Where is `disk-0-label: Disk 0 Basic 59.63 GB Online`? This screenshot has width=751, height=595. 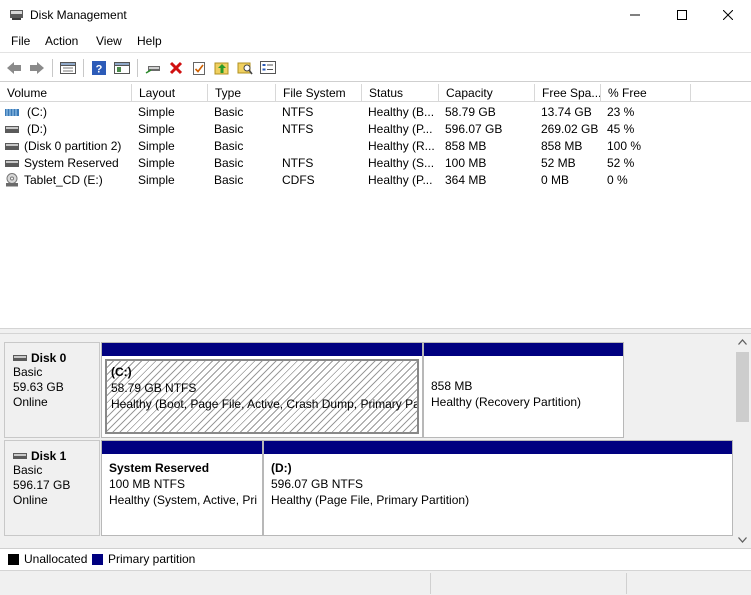 disk-0-label: Disk 0 Basic 59.63 GB Online is located at coordinates (52, 390).